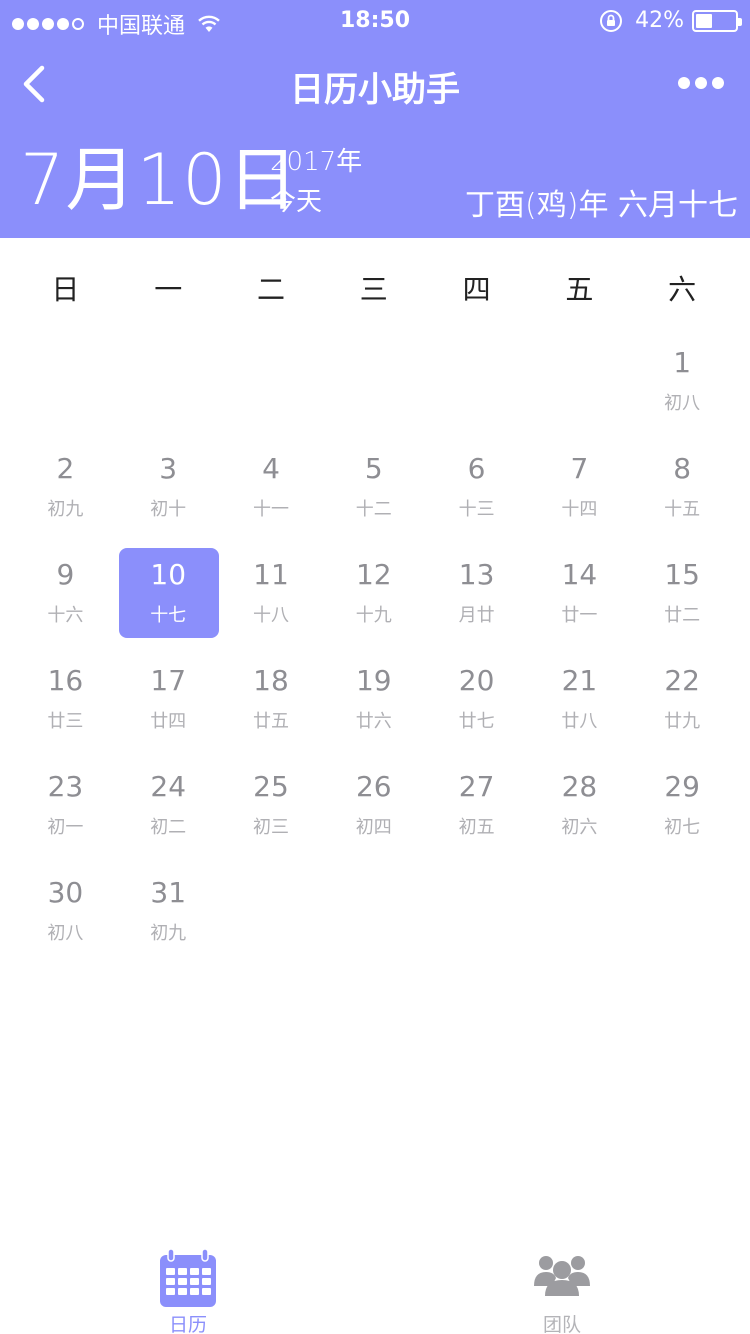 The height and width of the screenshot is (1334, 750). I want to click on more-icon, so click(701, 83).